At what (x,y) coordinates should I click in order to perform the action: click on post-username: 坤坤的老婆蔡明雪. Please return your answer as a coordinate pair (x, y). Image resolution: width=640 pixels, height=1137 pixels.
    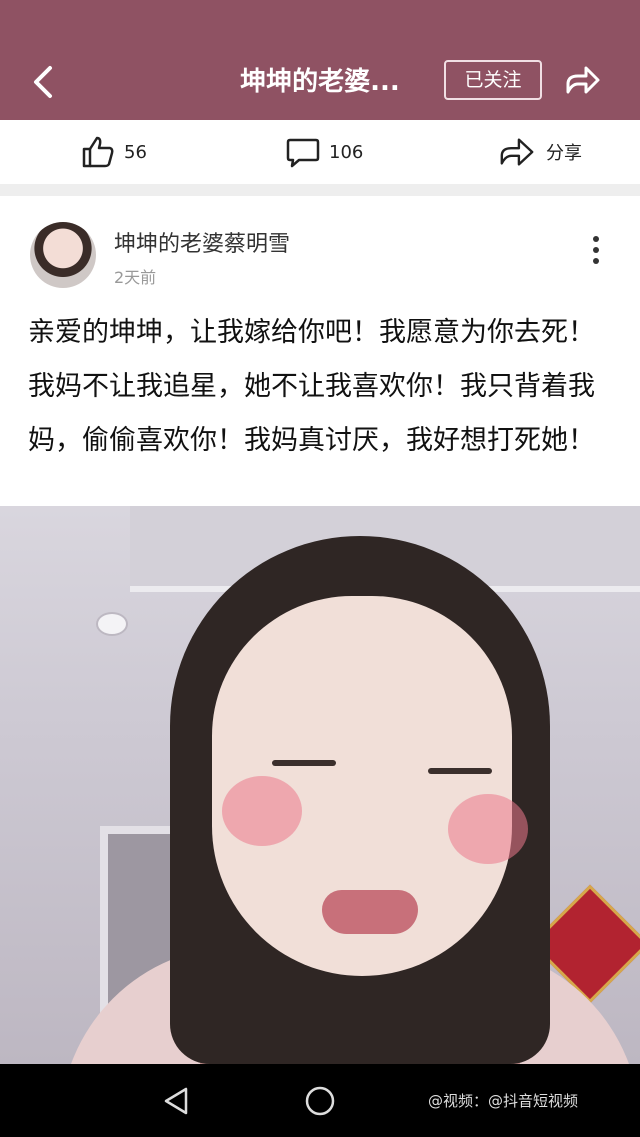
    Looking at the image, I should click on (202, 242).